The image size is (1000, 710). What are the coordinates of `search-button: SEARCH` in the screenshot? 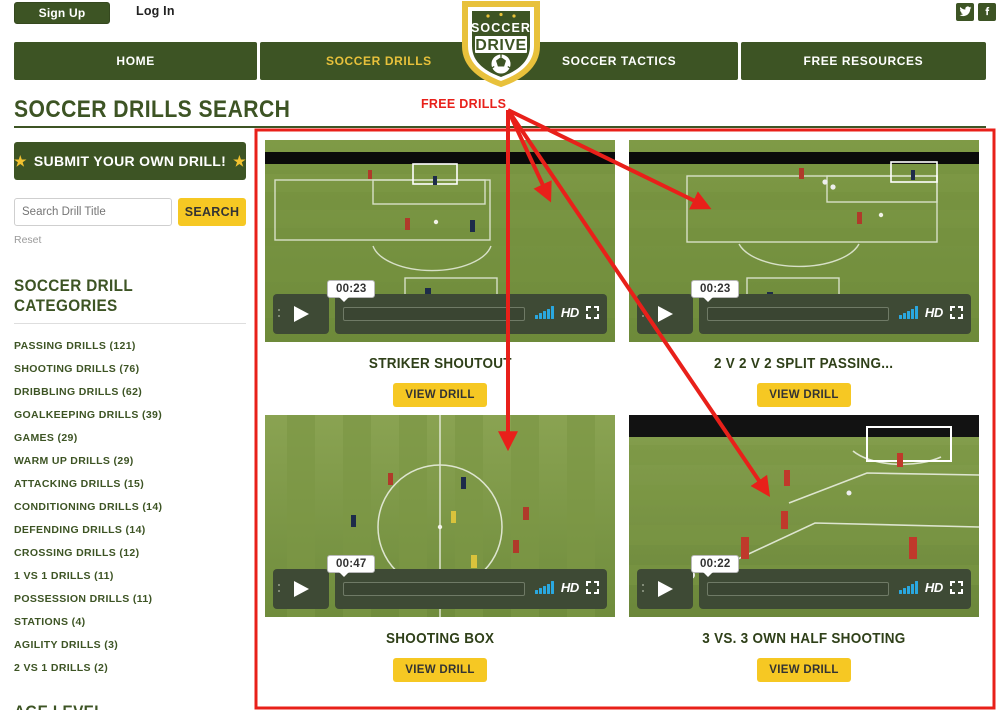 It's located at (212, 212).